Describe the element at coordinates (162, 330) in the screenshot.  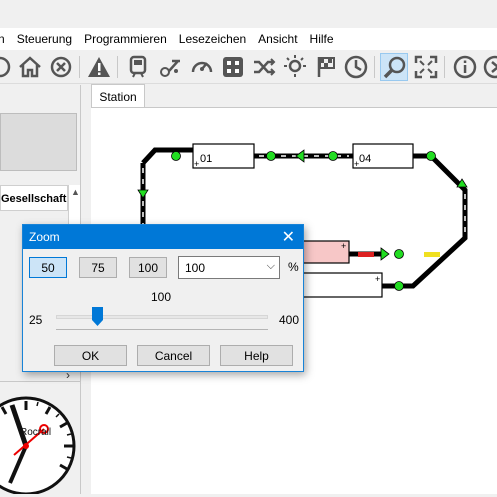
I see `slider-tick-line` at that location.